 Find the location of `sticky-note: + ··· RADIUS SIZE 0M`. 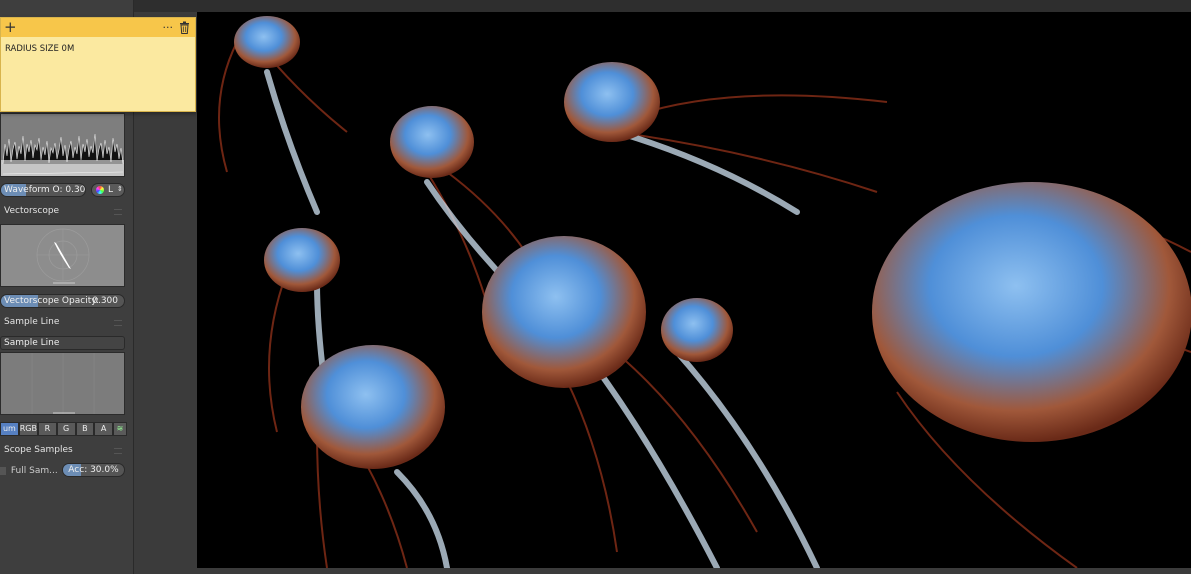

sticky-note: + ··· RADIUS SIZE 0M is located at coordinates (98, 64).